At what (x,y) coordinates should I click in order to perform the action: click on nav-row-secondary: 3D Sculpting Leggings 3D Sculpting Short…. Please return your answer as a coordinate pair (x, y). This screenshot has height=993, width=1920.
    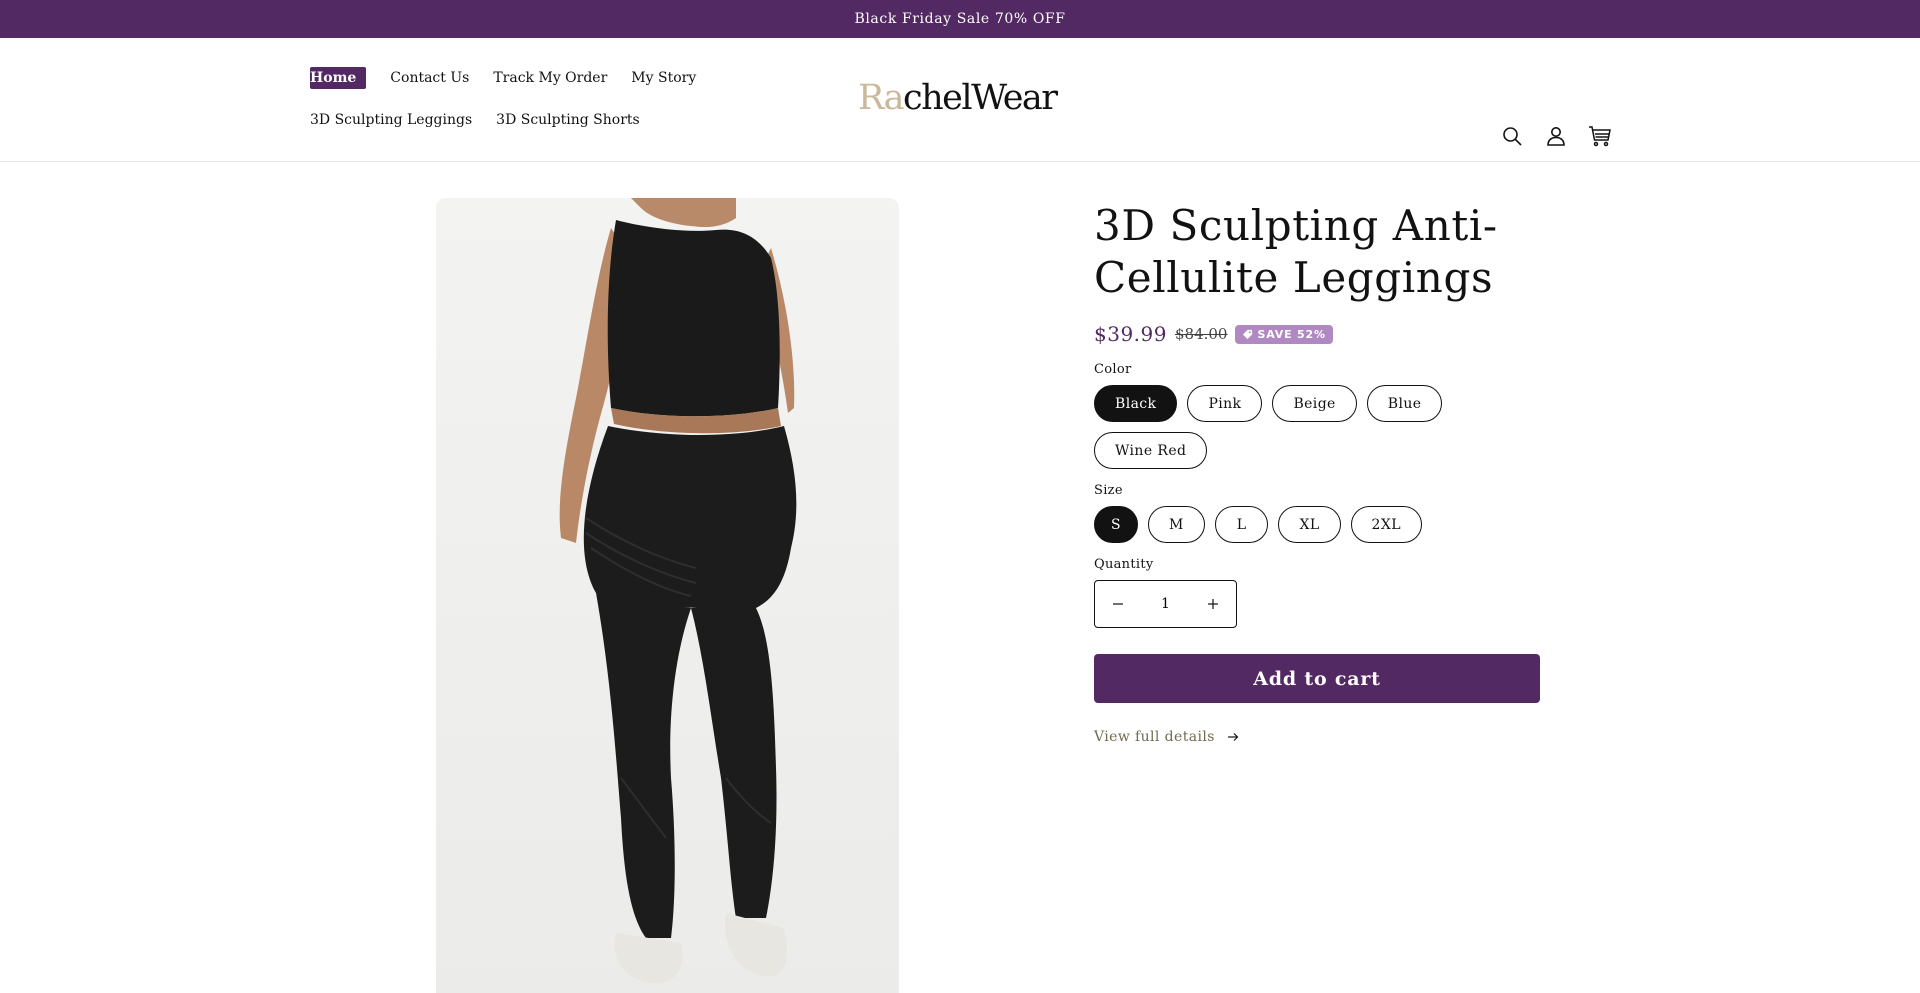
    Looking at the image, I should click on (525, 120).